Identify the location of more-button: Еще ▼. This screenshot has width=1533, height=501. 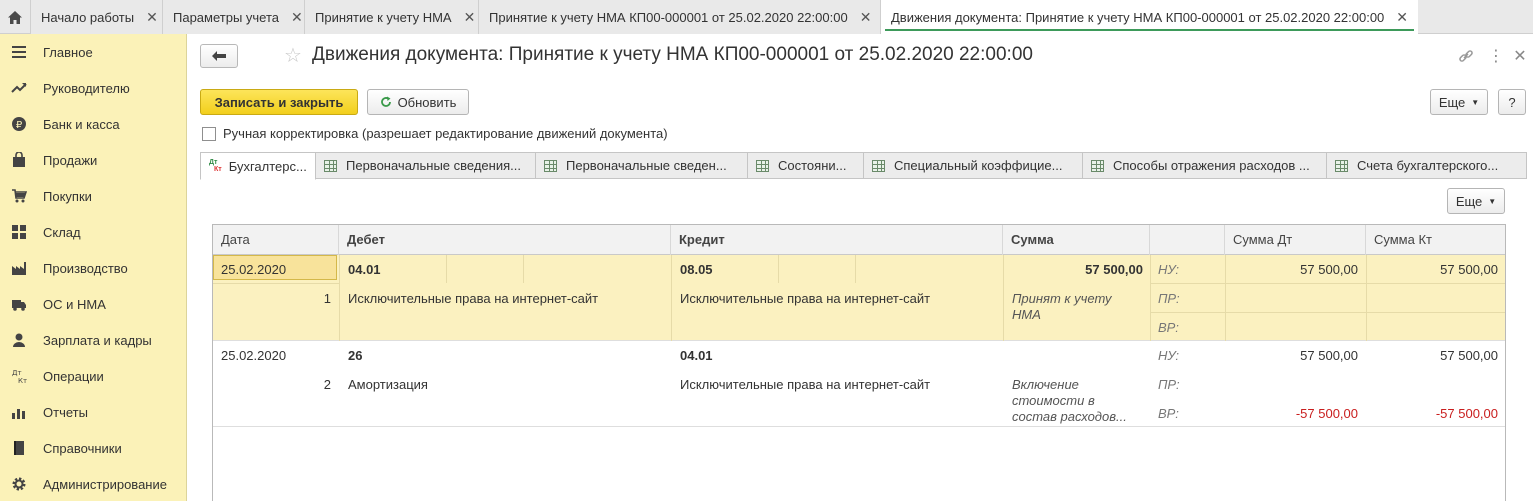
(1459, 102).